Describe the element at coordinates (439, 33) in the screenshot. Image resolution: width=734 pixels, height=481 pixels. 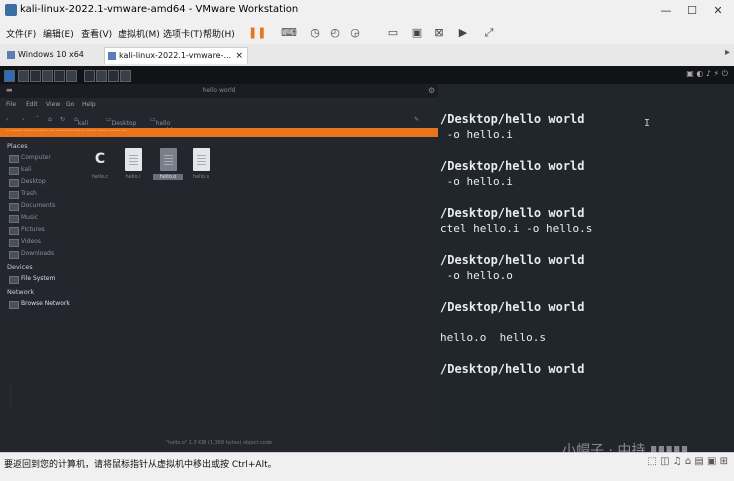
I see `console-icon: ⊠` at that location.